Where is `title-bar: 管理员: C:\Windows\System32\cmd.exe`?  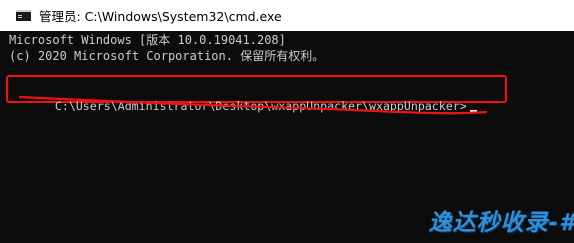 title-bar: 管理员: C:\Windows\System32\cmd.exe is located at coordinates (287, 15).